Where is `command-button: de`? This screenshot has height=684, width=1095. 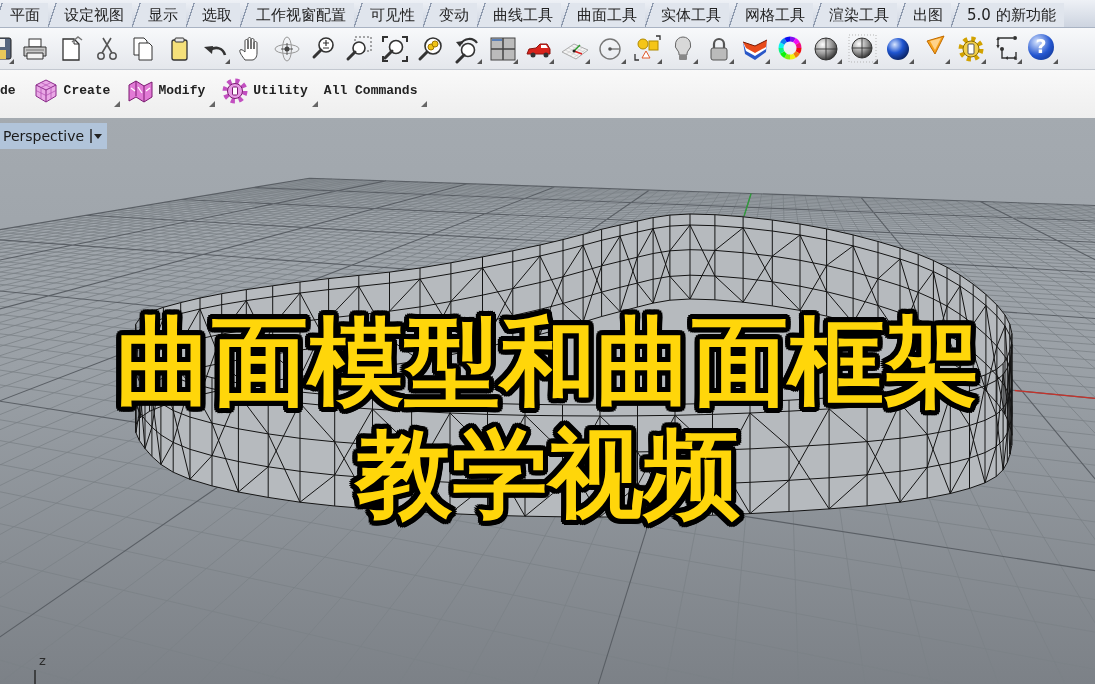 command-button: de is located at coordinates (8, 91).